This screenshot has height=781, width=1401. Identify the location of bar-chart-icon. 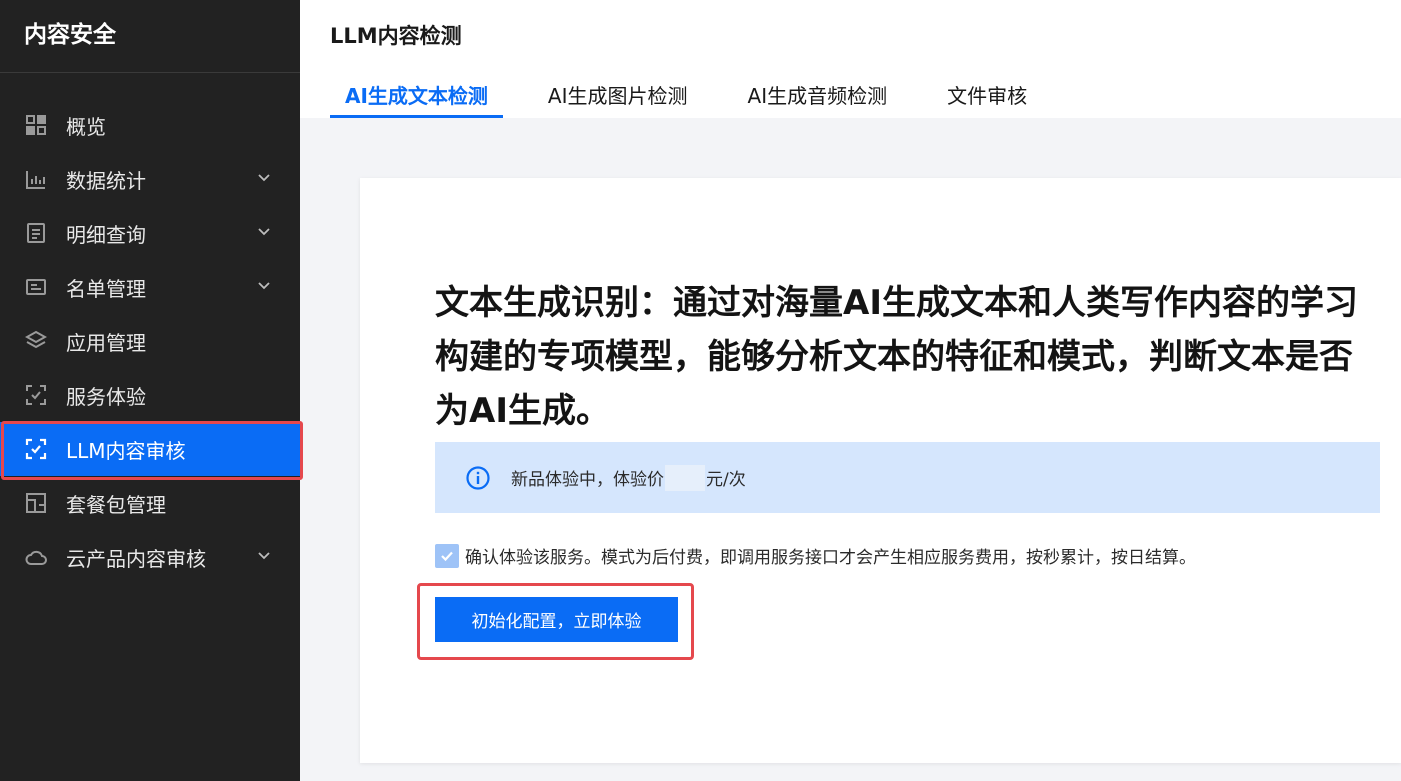
(36, 179).